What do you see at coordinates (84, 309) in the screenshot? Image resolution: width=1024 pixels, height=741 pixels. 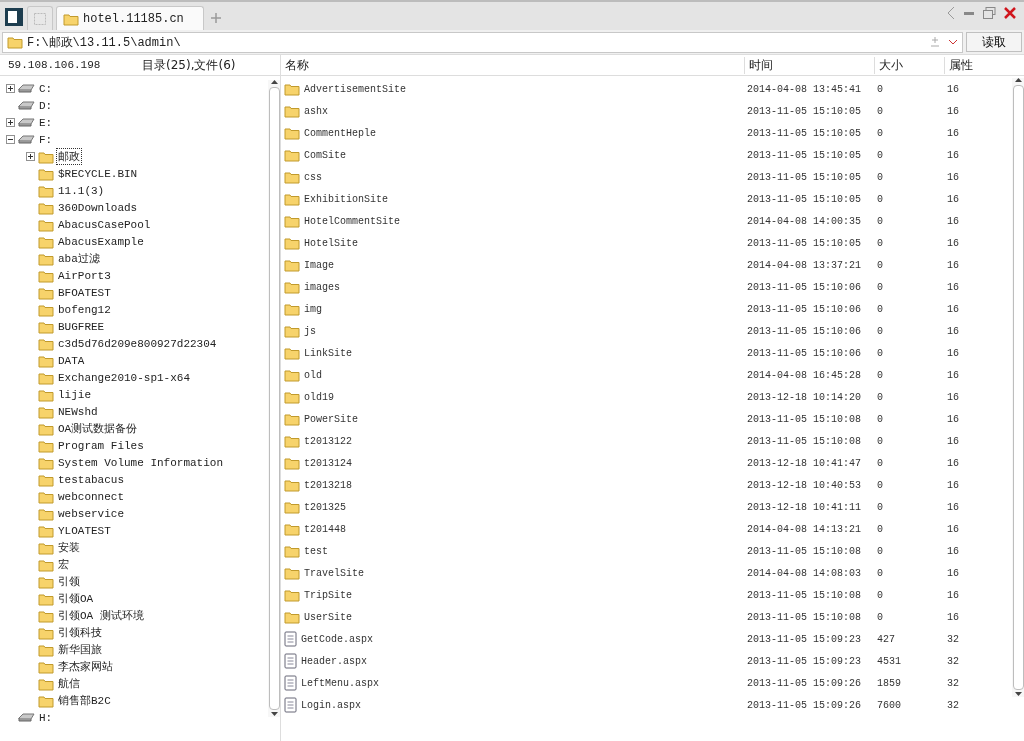 I see `tree-item: bofeng12` at bounding box center [84, 309].